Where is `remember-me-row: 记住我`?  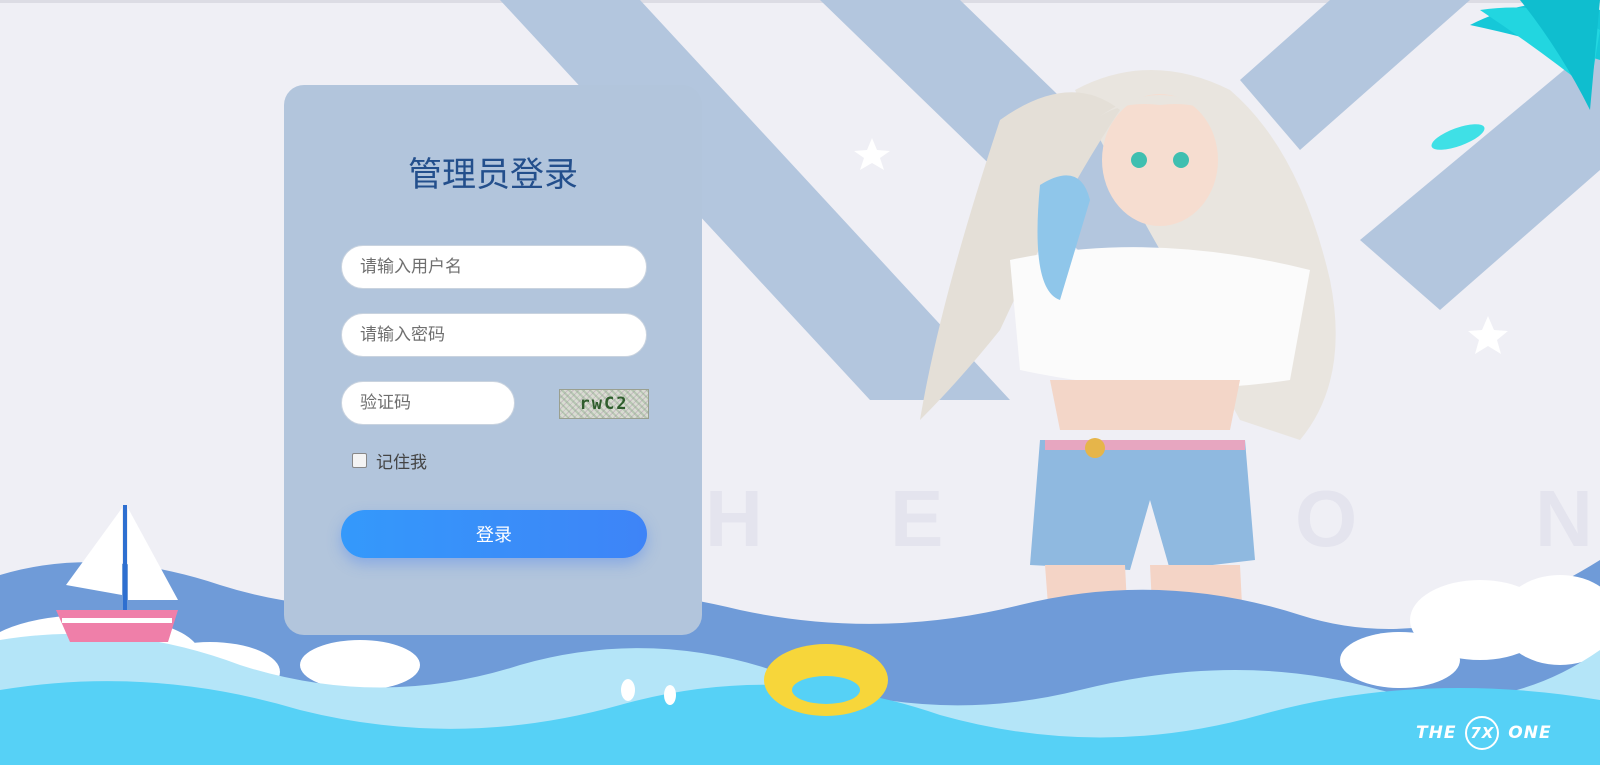
remember-me-row: 记住我 is located at coordinates (389, 460).